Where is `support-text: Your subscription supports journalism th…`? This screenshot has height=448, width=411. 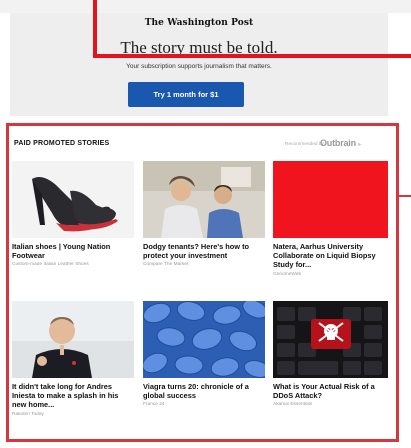 support-text: Your subscription supports journalism th… is located at coordinates (199, 66).